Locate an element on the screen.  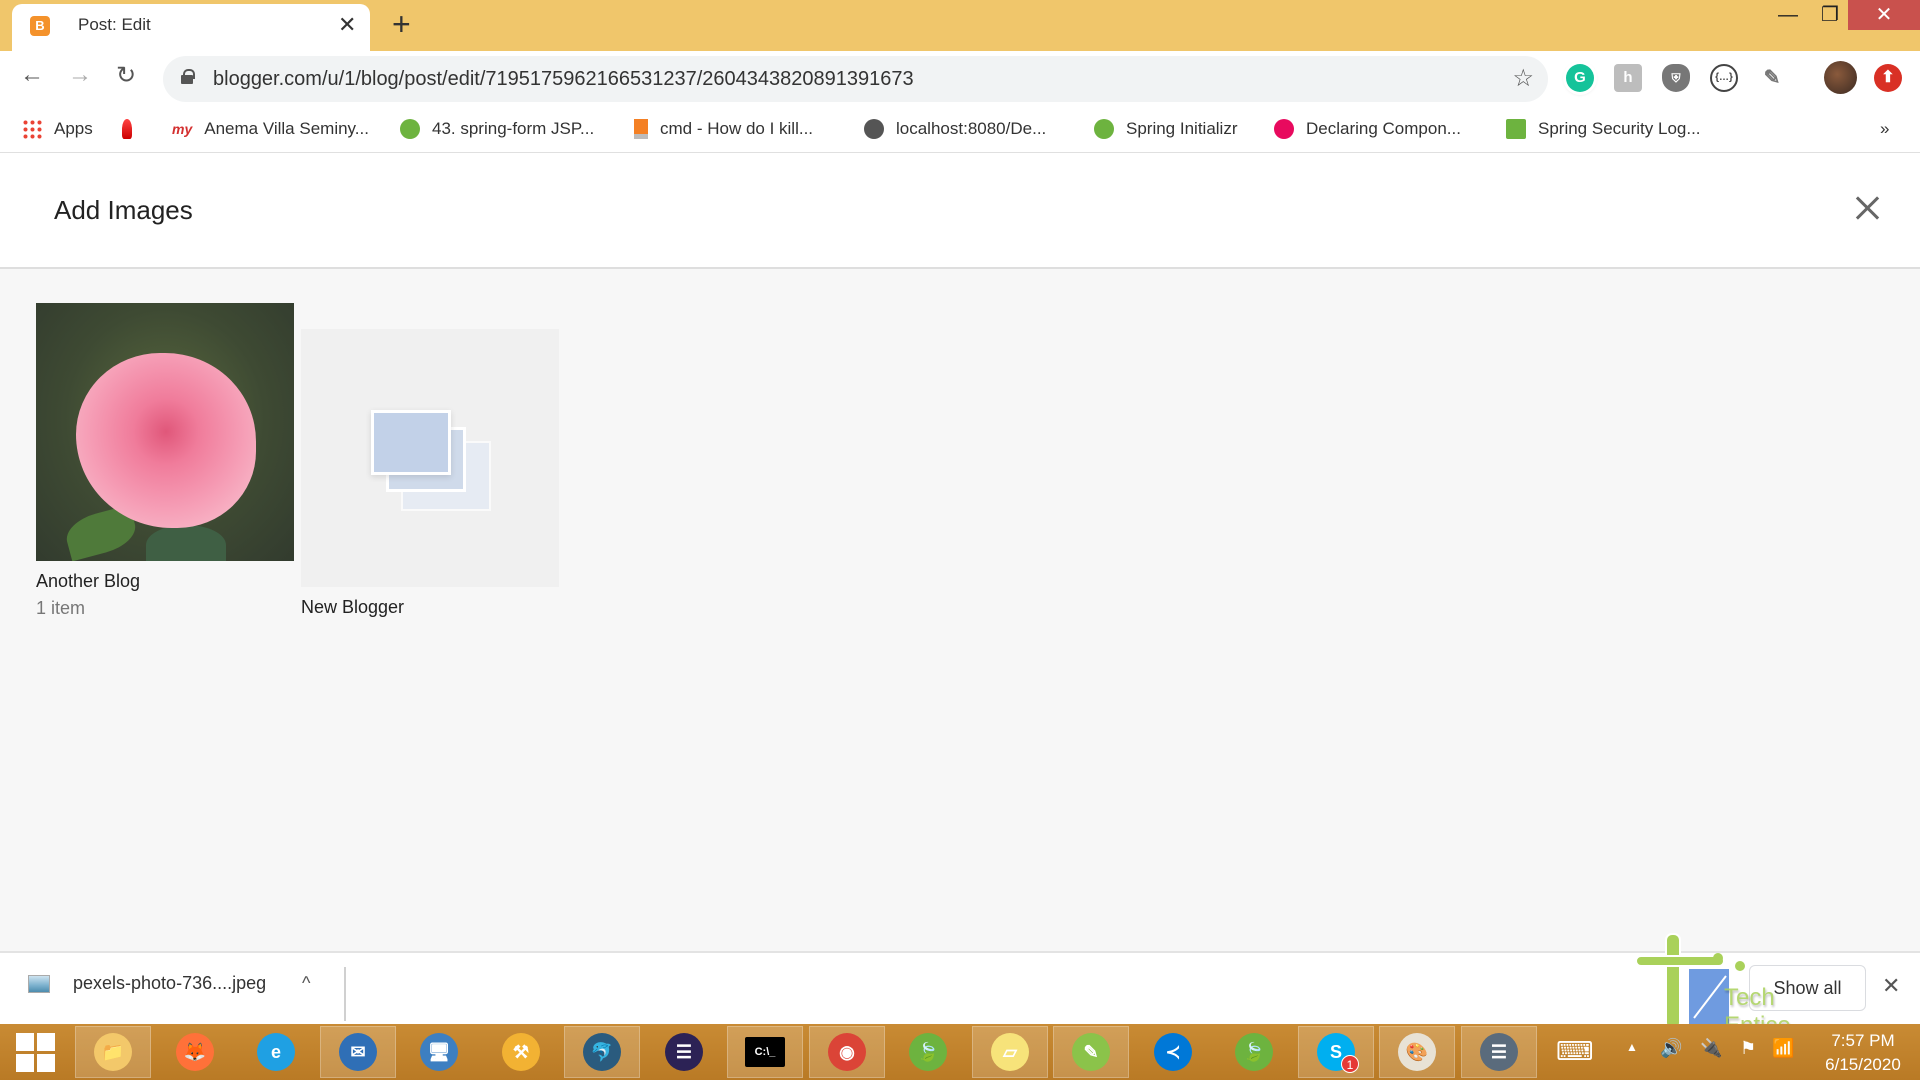
blogger-icon: B is located at coordinates (40, 26).